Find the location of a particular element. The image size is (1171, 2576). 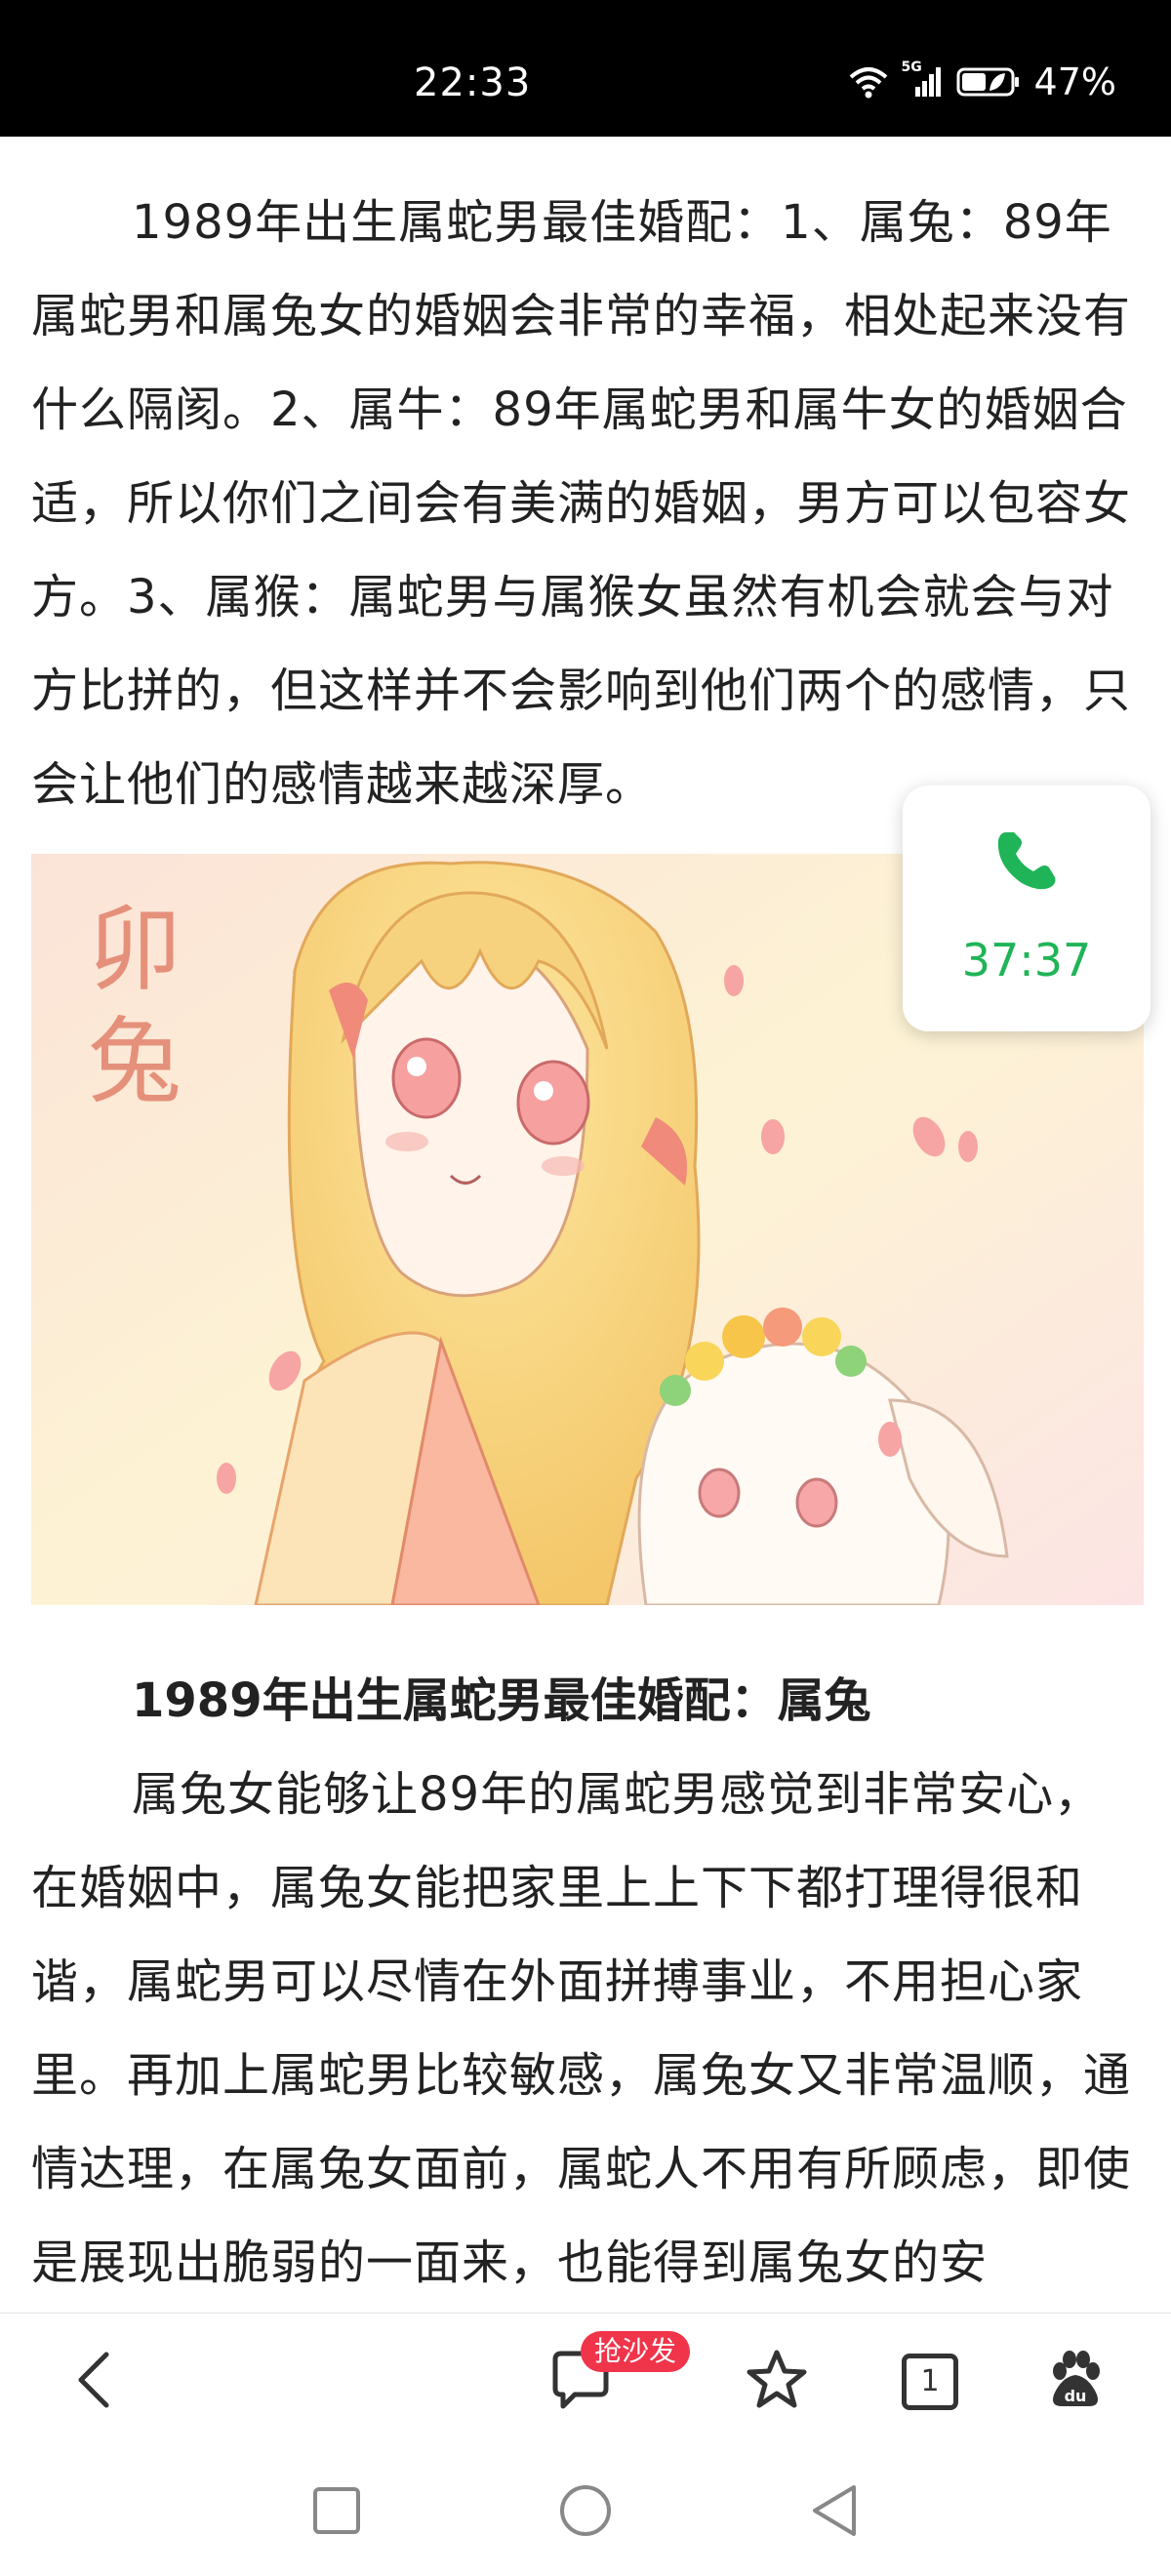

tabs-icon: 1 is located at coordinates (930, 2382).